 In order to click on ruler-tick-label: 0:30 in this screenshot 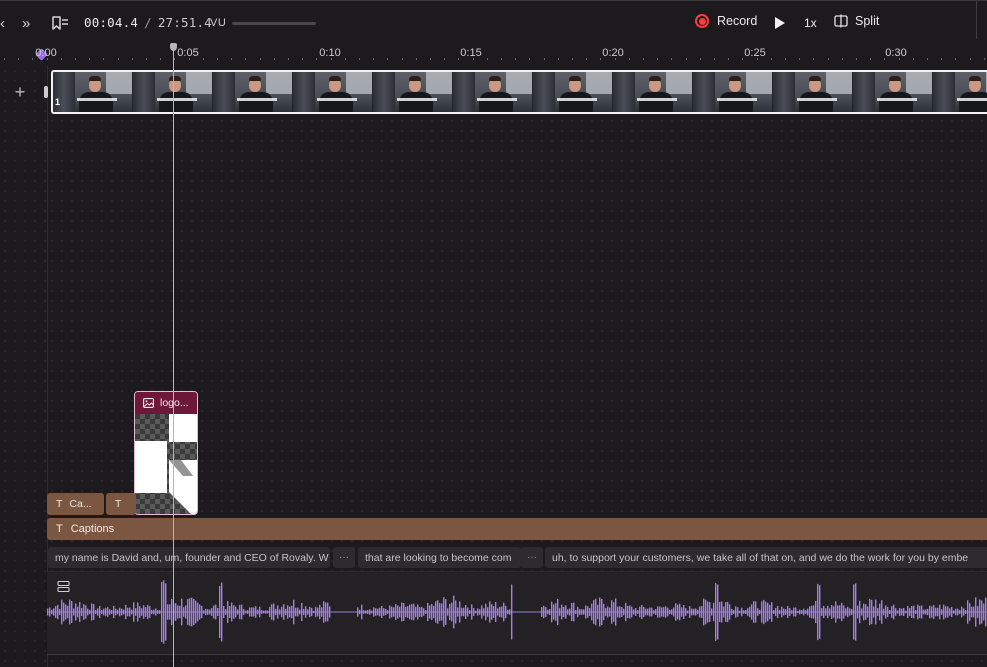, I will do `click(896, 53)`.